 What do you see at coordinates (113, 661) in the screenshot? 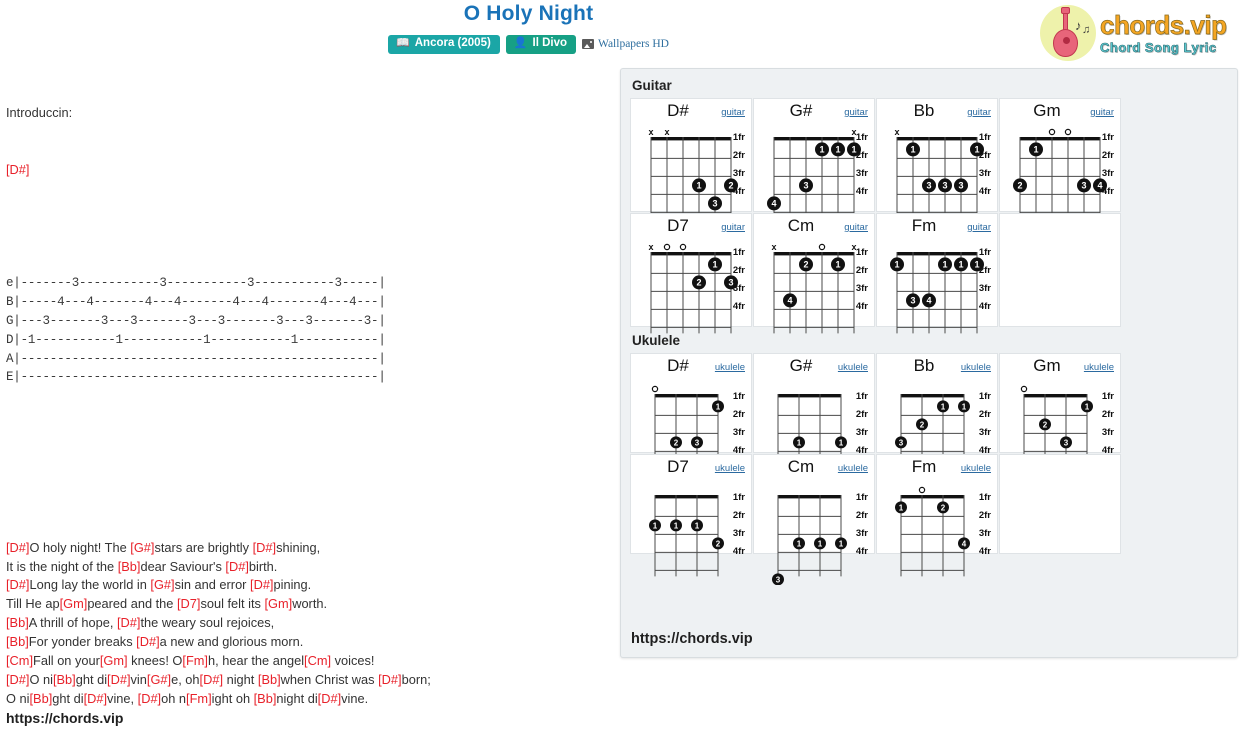
I see `chord-token: [Gm]` at bounding box center [113, 661].